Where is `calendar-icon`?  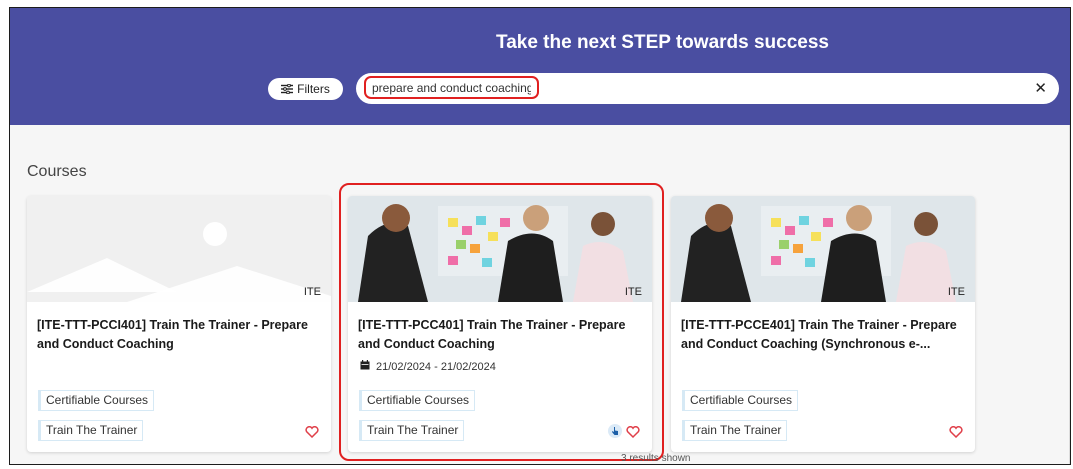
calendar-icon is located at coordinates (365, 366).